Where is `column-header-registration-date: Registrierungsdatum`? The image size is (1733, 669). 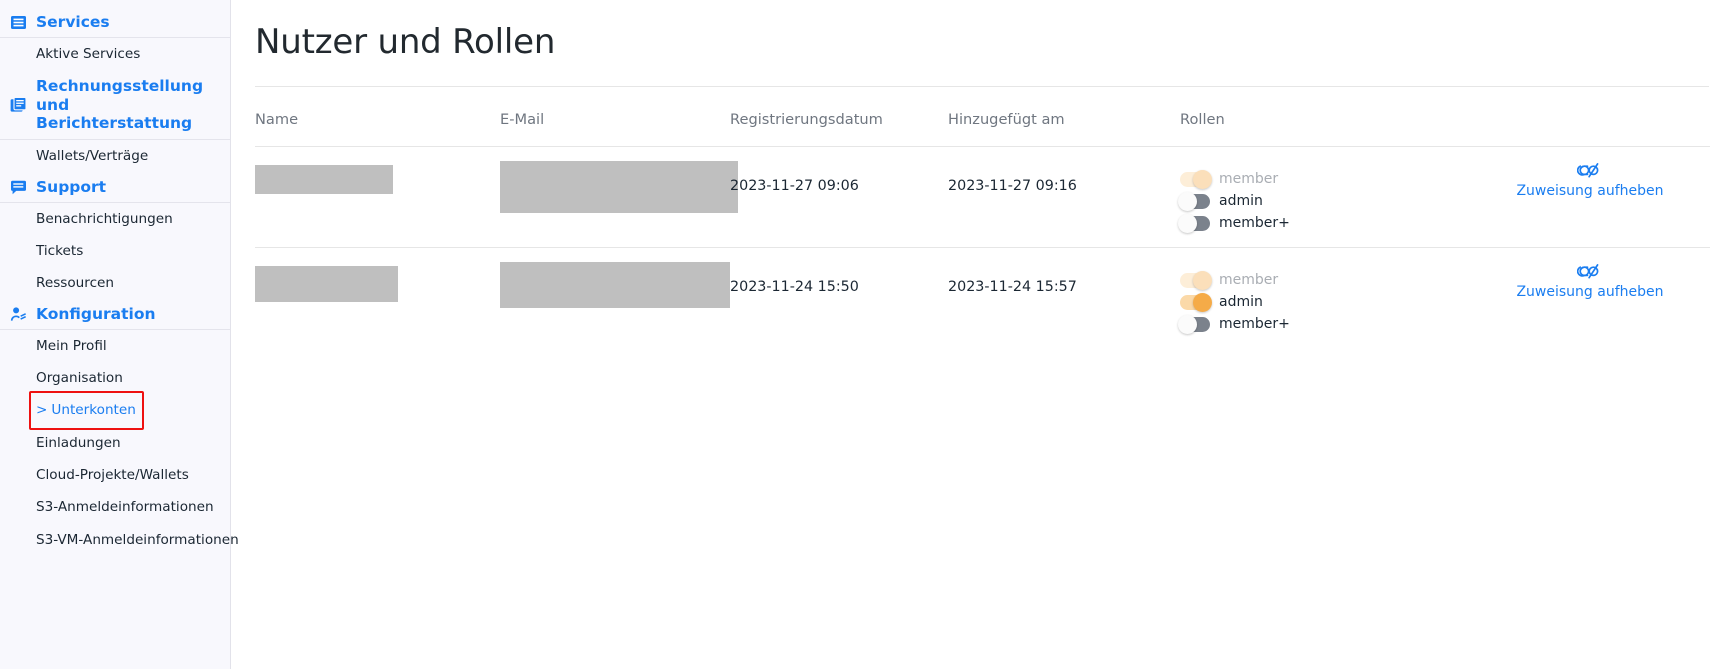
column-header-registration-date: Registrierungsdatum is located at coordinates (806, 119).